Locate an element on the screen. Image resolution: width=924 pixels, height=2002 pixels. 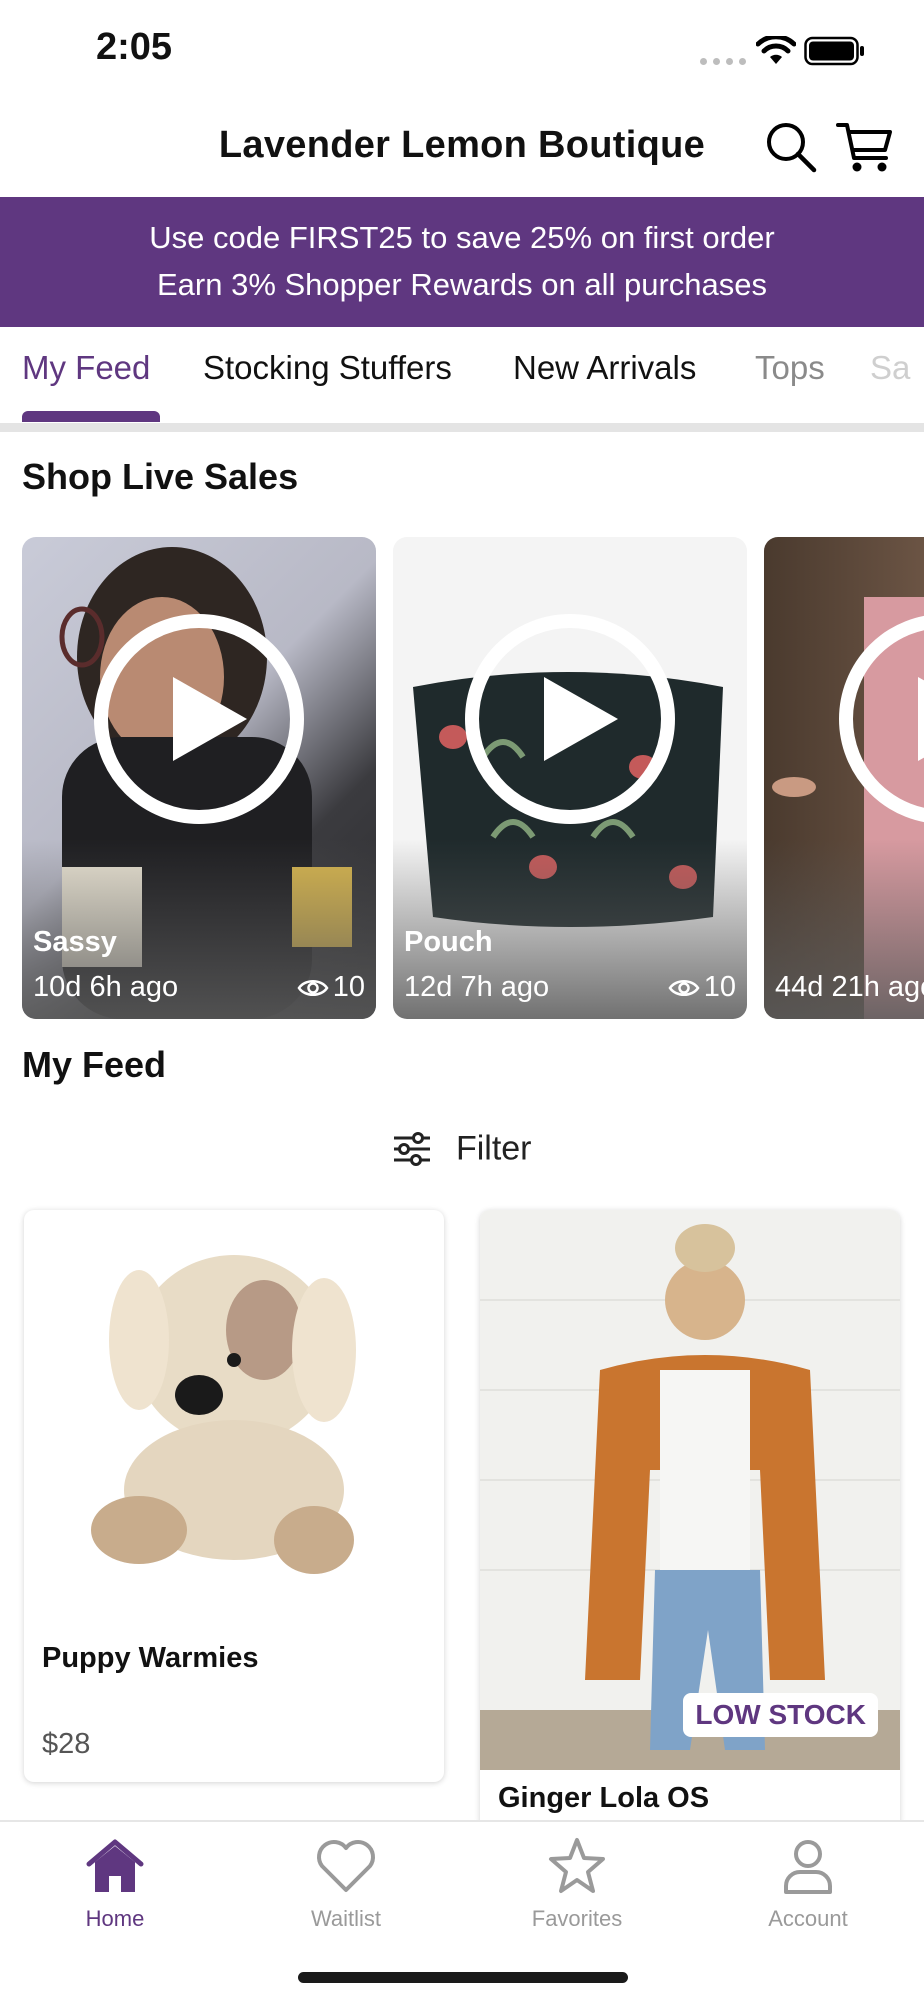
promo-line-2: Earn 3% Shopper Rewards on all purchases is located at coordinates (461, 284).